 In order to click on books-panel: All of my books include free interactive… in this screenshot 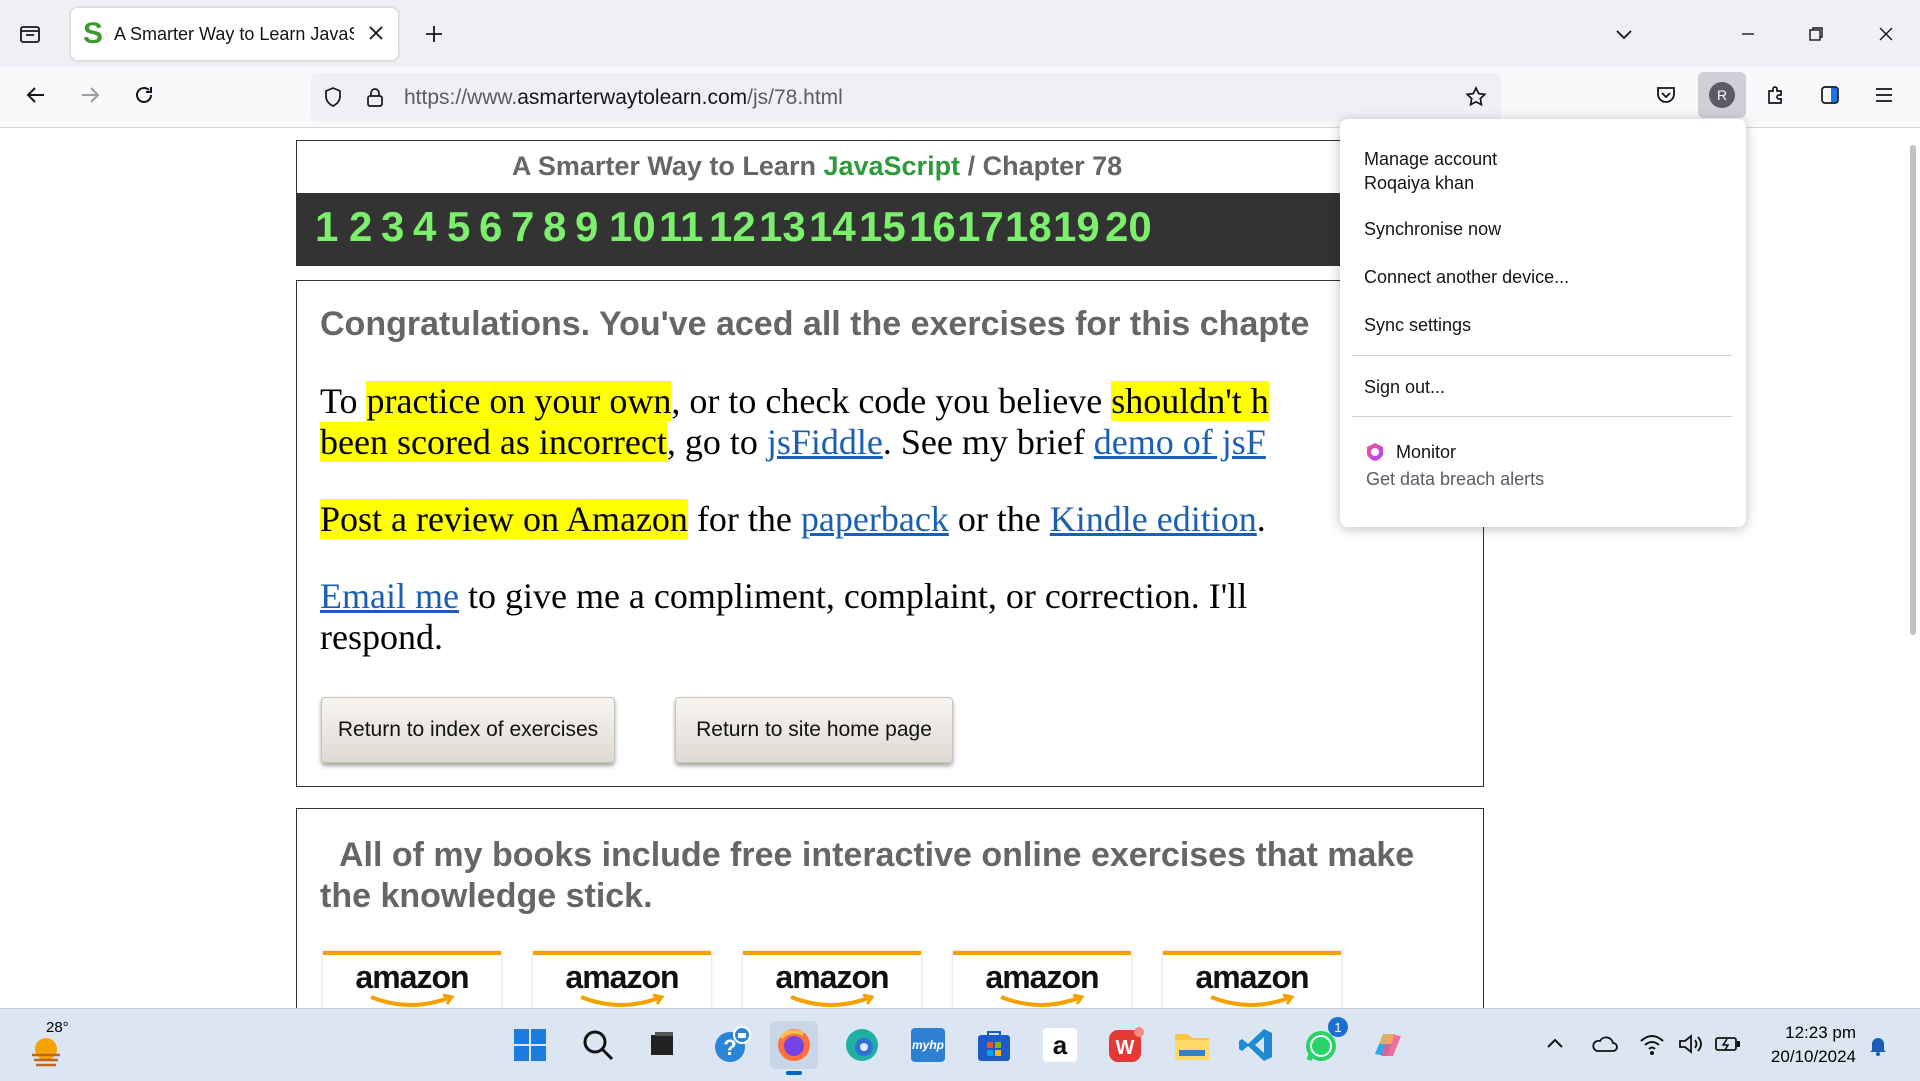, I will do `click(890, 908)`.